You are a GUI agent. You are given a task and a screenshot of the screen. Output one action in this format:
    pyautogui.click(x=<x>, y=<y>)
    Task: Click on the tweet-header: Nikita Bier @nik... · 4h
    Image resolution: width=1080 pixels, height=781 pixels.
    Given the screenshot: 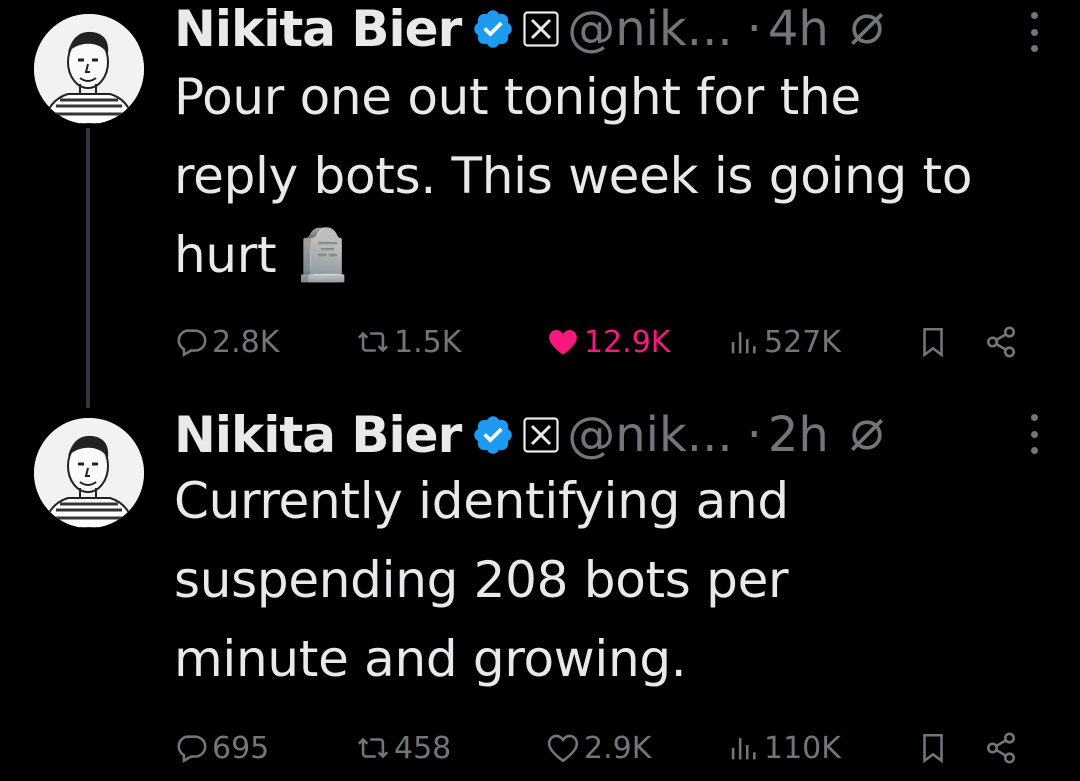 What is the action you would take?
    pyautogui.click(x=614, y=29)
    